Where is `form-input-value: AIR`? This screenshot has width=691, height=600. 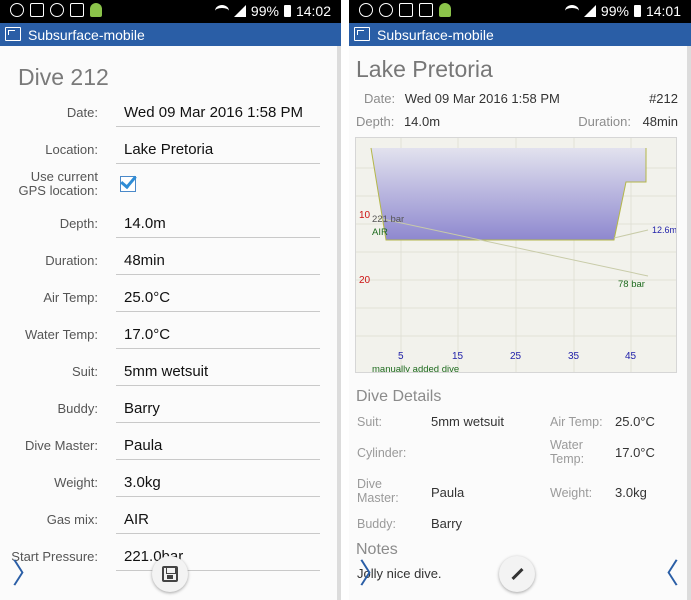
form-input-value: AIR is located at coordinates (137, 519).